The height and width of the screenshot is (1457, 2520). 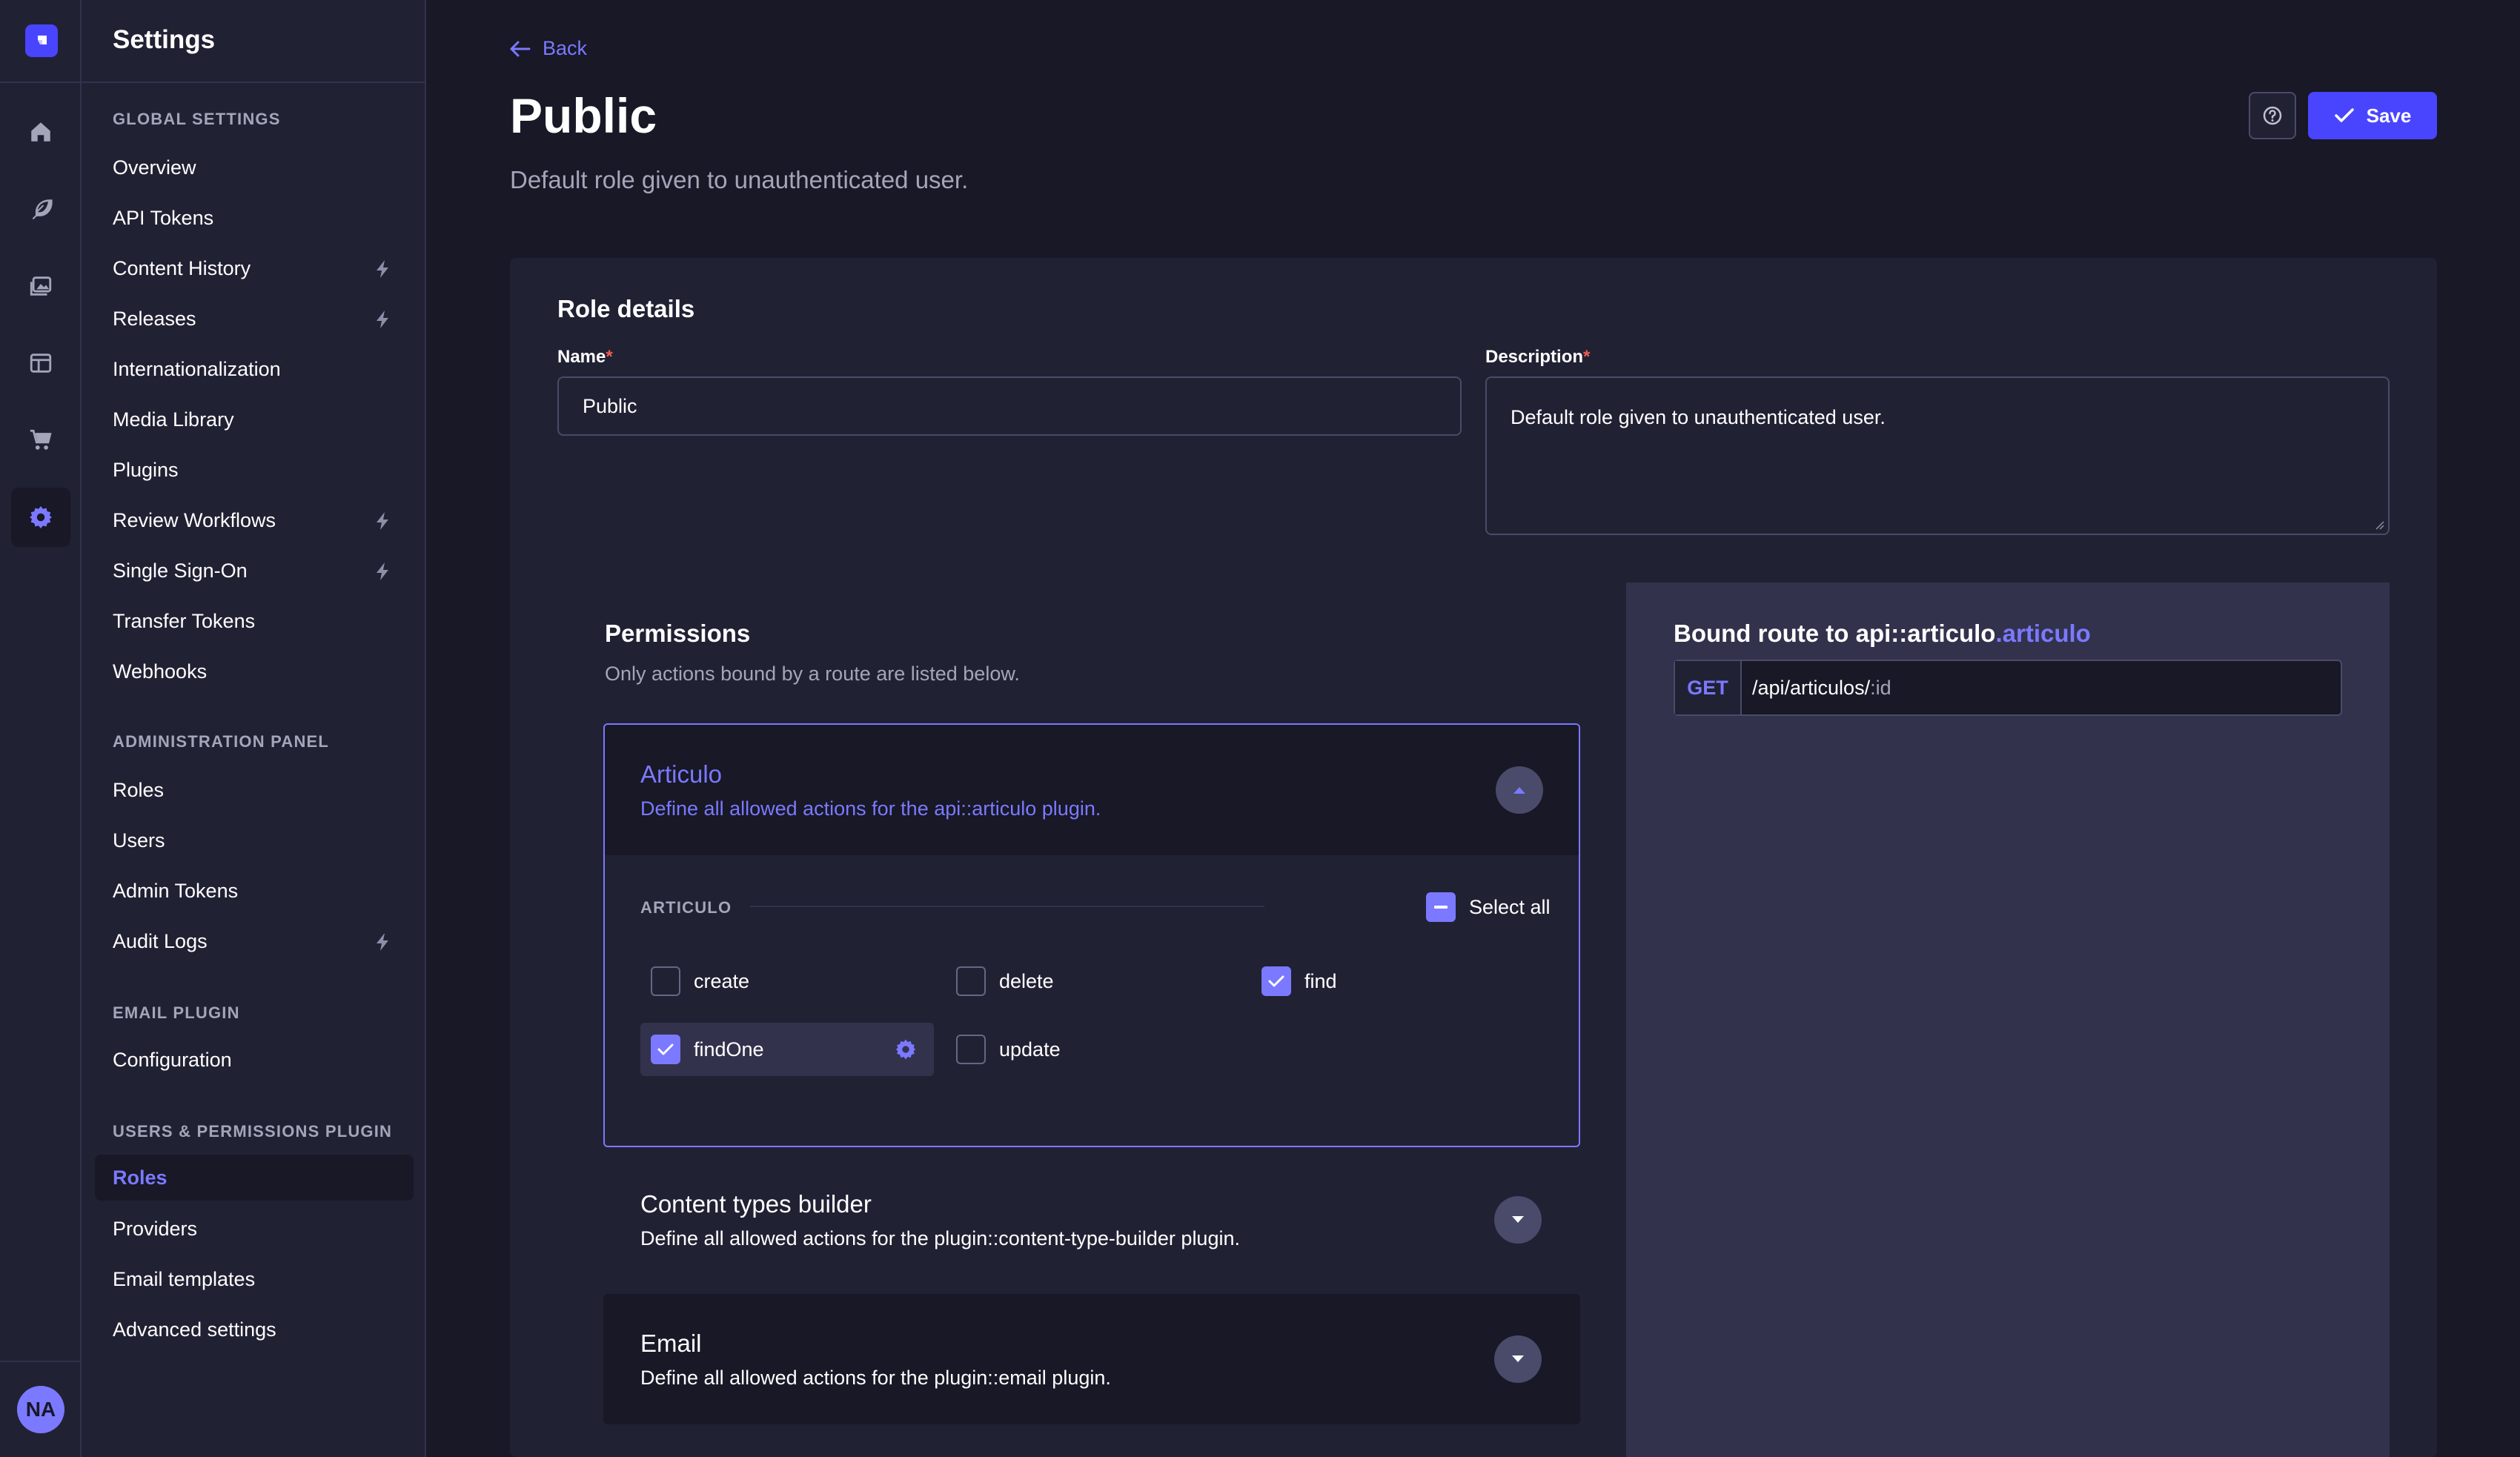 I want to click on permission-find: find, so click(x=1299, y=981).